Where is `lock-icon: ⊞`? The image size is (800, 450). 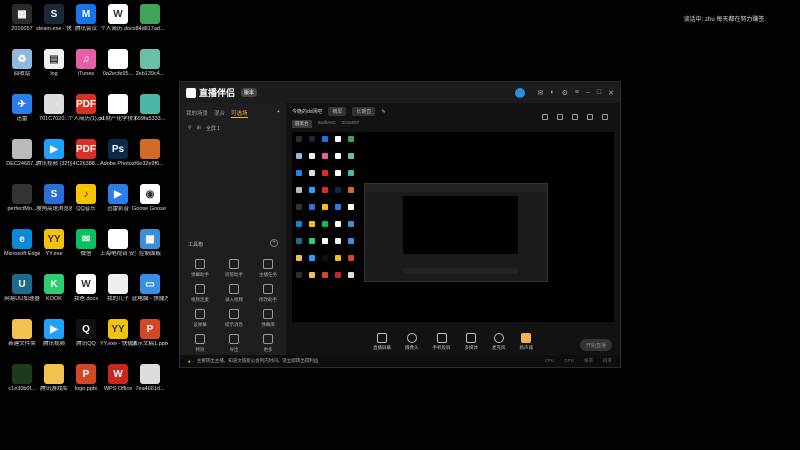 lock-icon: ⊞ is located at coordinates (199, 128).